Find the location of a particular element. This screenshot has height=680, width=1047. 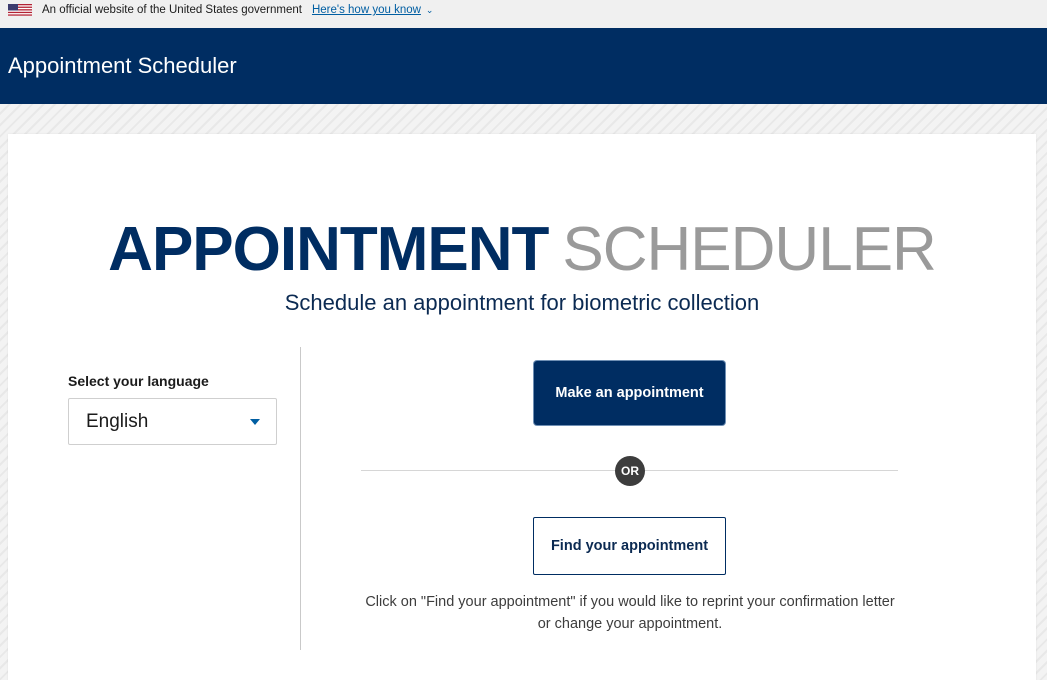

caret-down-icon is located at coordinates (255, 422).